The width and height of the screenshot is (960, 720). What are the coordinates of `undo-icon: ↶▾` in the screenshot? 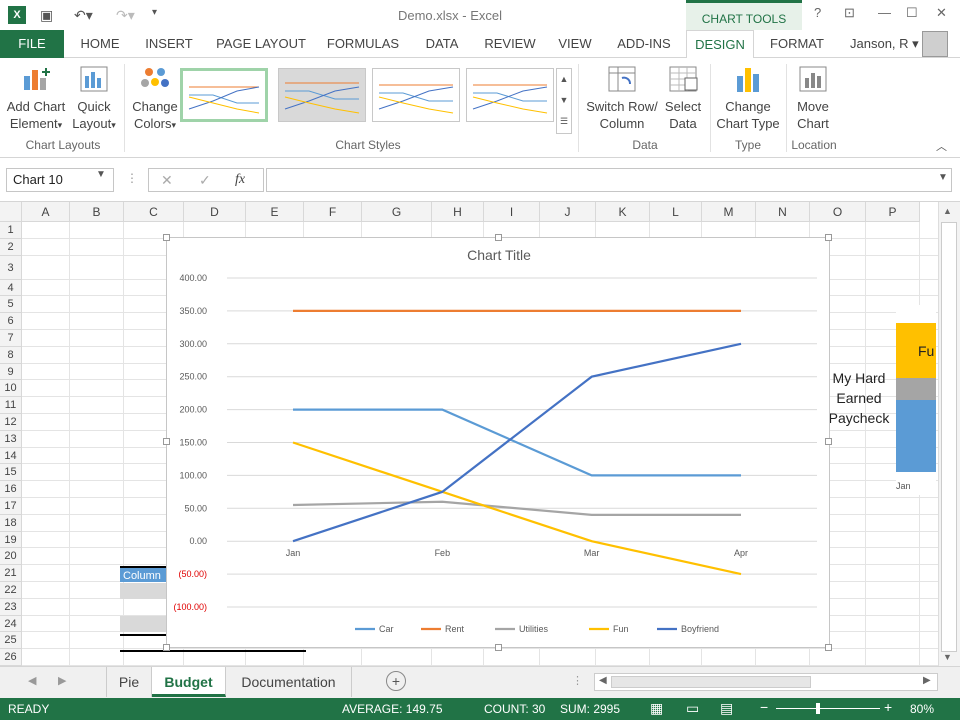 It's located at (83, 15).